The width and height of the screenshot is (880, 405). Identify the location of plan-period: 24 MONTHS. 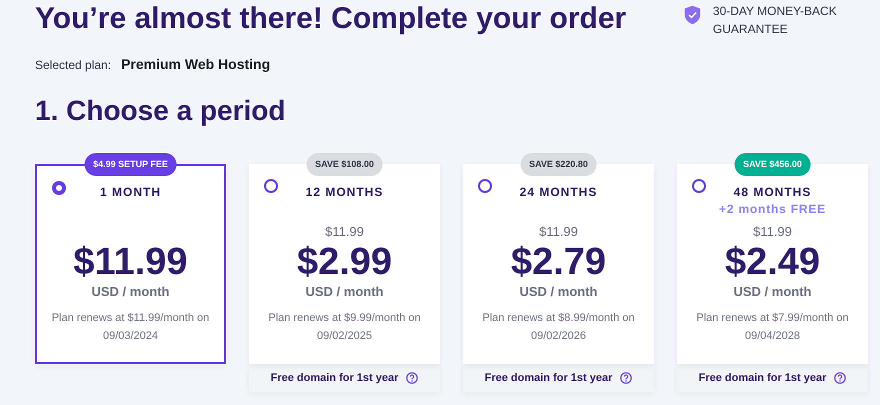
(559, 192).